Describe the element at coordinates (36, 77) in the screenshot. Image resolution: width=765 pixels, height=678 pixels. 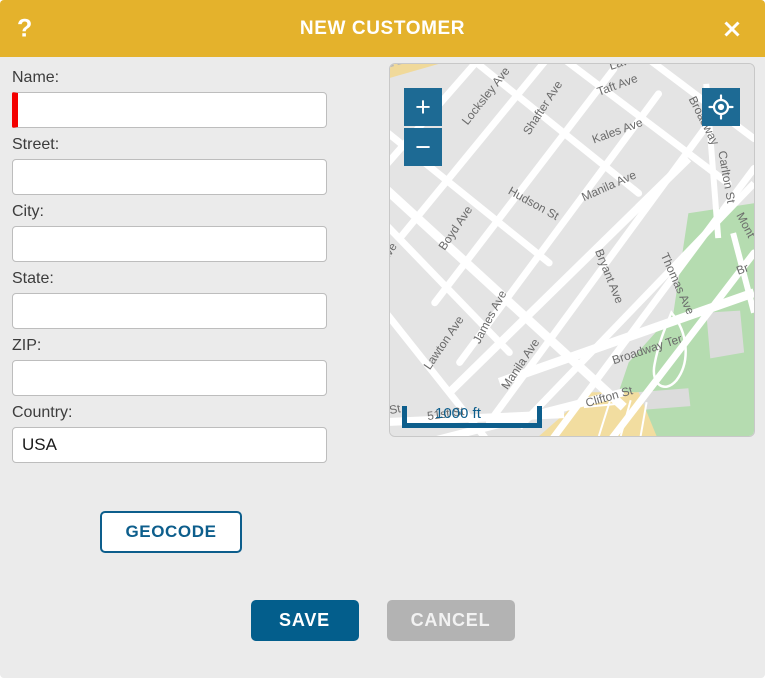
I see `name-label: Name:` at that location.